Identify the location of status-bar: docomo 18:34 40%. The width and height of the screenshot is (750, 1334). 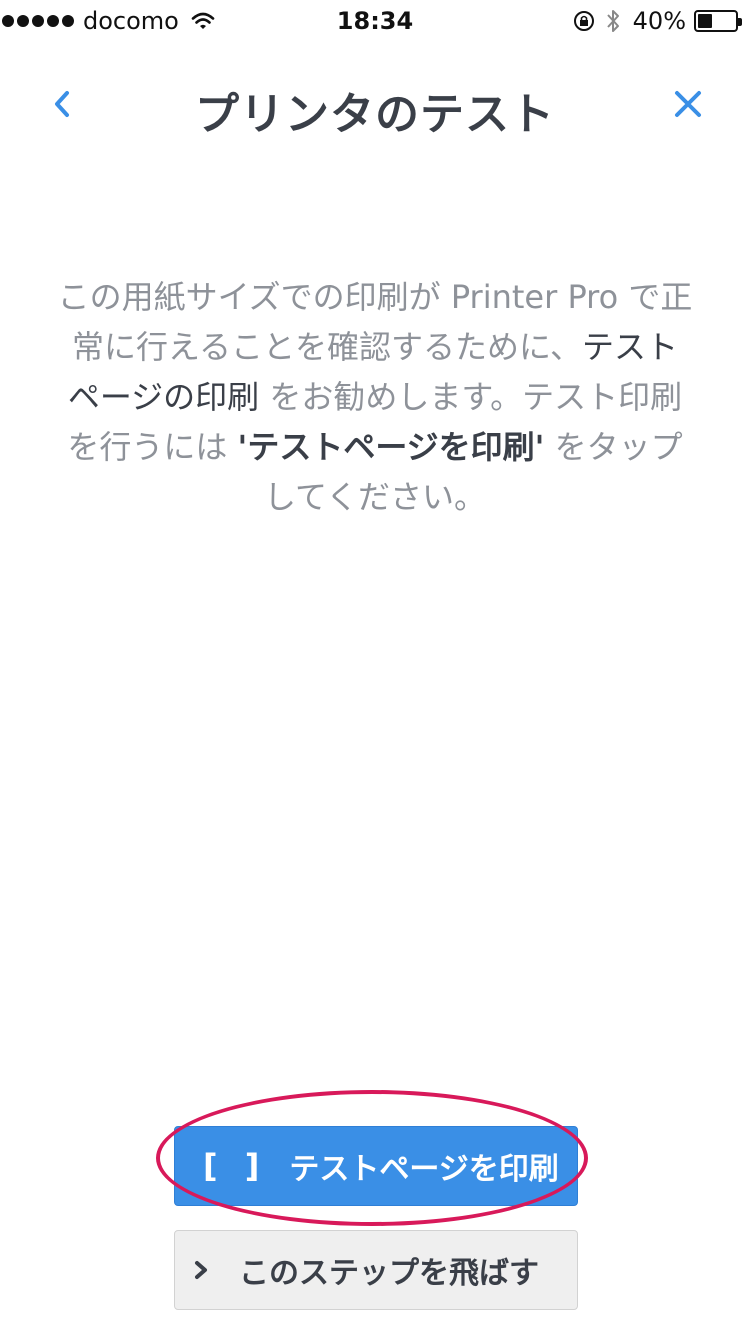
(375, 20).